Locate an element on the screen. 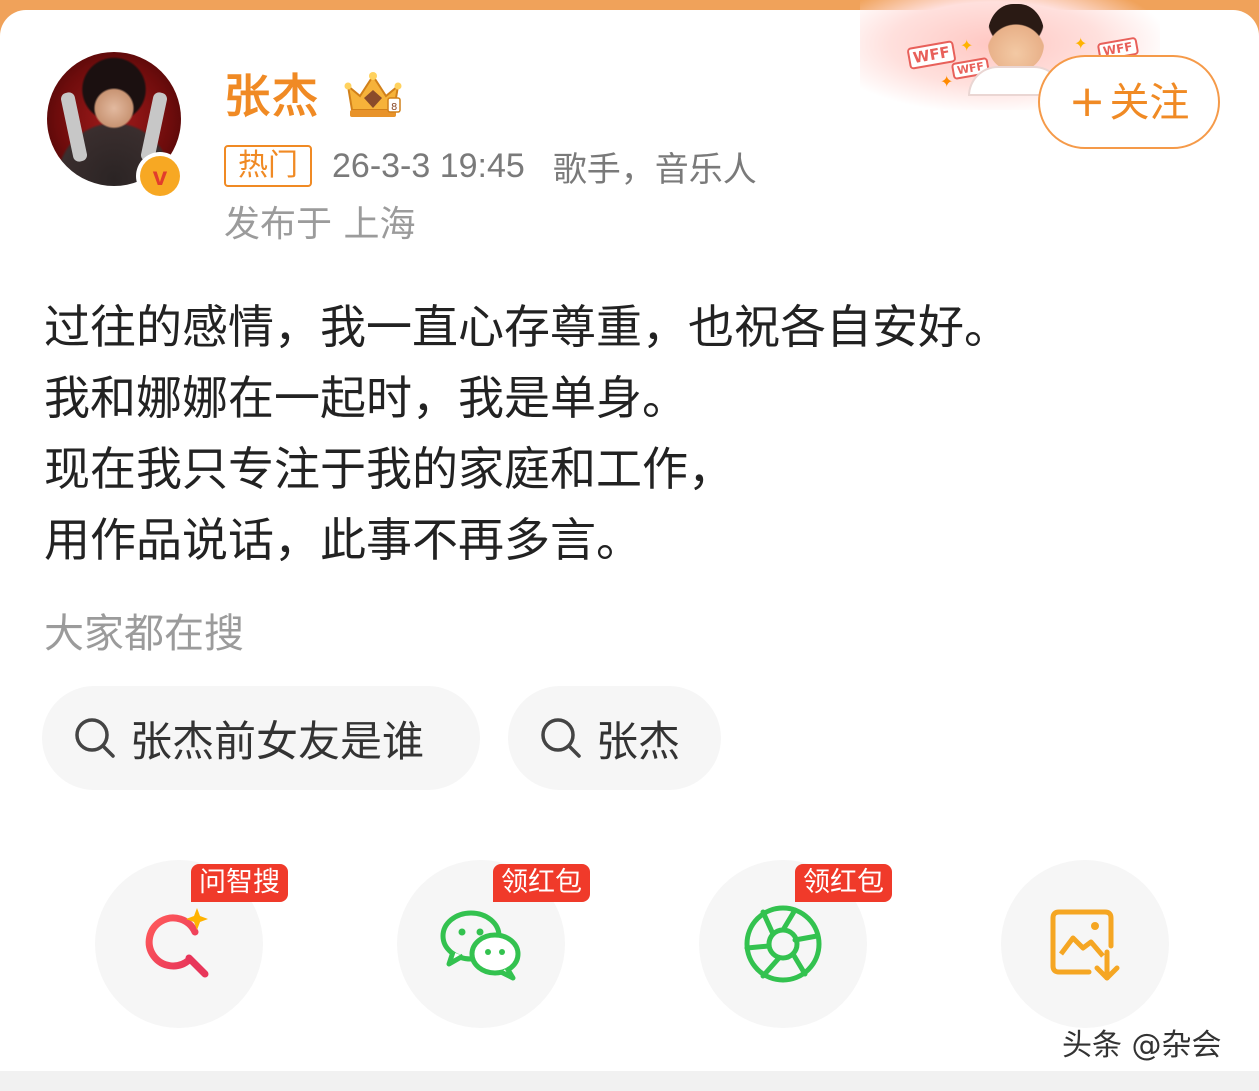 The width and height of the screenshot is (1259, 1091). svg-text: 8 is located at coordinates (394, 107).